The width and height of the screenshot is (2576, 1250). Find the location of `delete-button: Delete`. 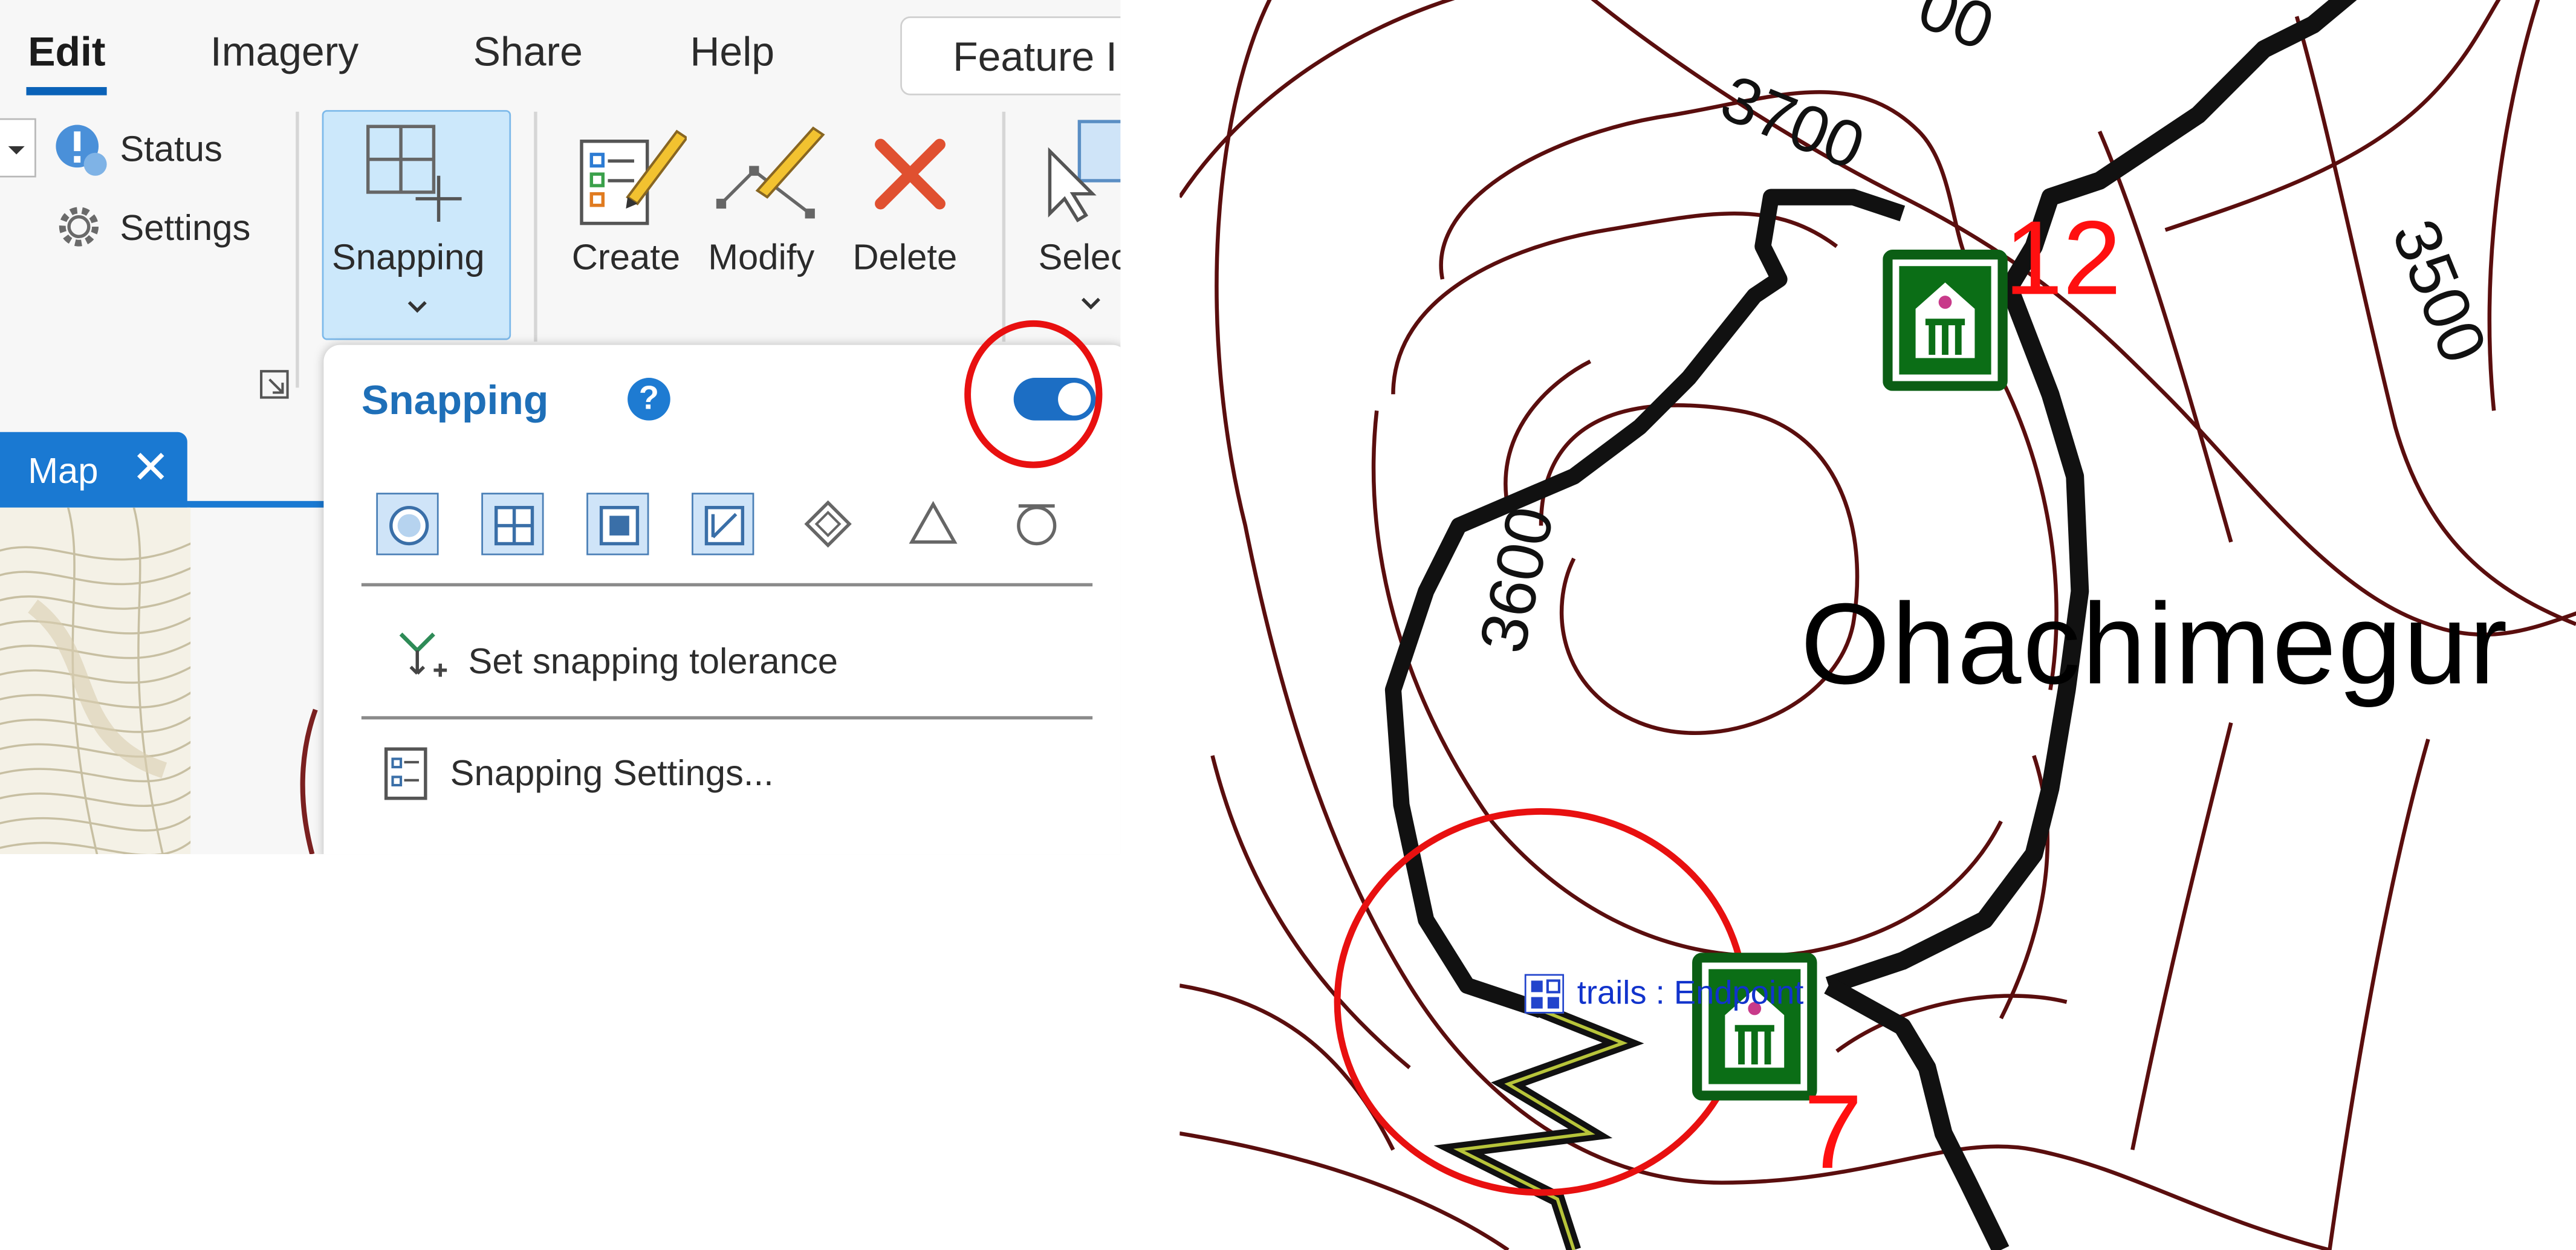

delete-button: Delete is located at coordinates (912, 200).